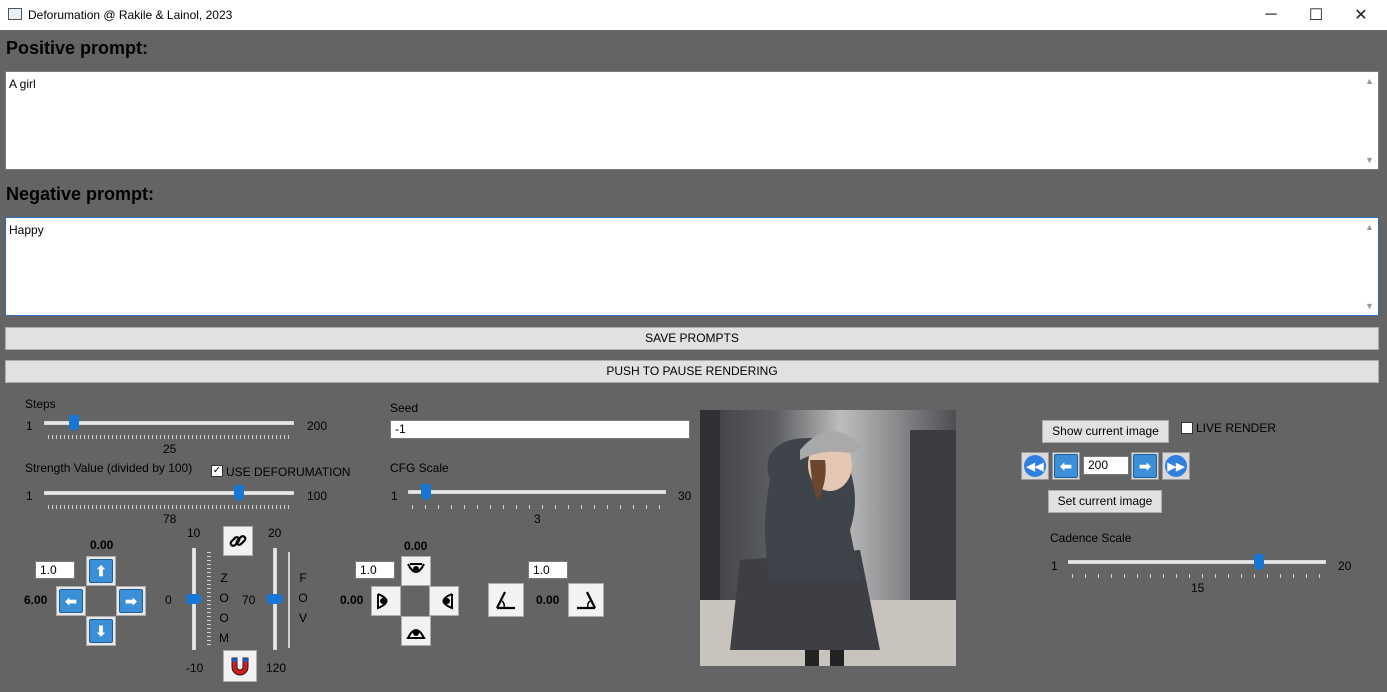  I want to click on steps-label: Steps, so click(40, 404).